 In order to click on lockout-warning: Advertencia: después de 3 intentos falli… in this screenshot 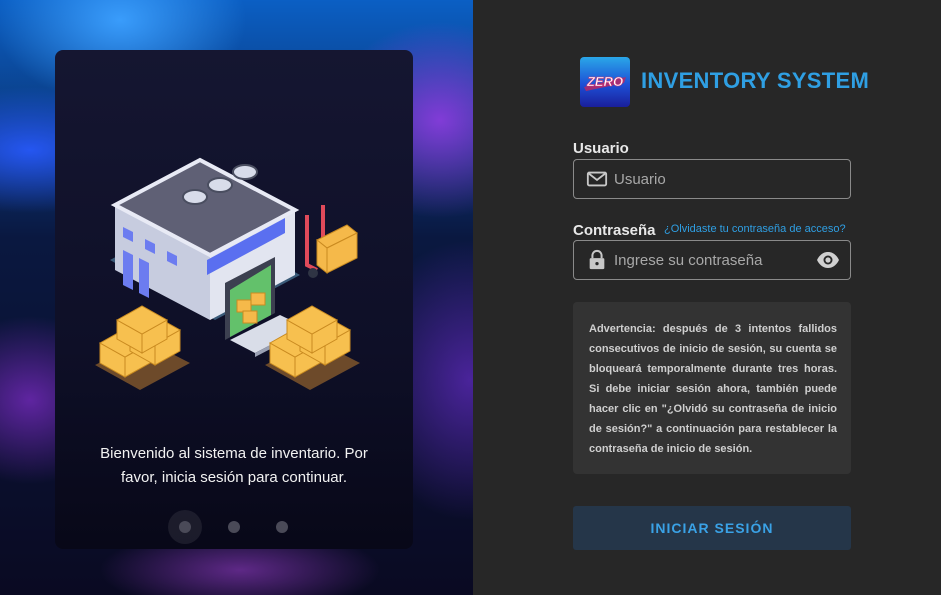, I will do `click(712, 388)`.